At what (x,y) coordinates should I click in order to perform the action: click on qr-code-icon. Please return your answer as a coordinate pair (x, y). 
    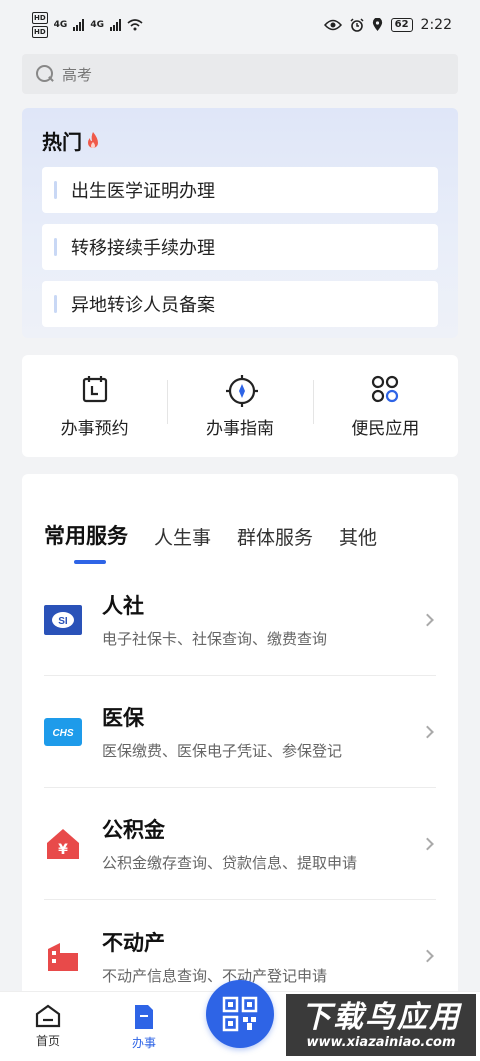
    Looking at the image, I should click on (240, 1014).